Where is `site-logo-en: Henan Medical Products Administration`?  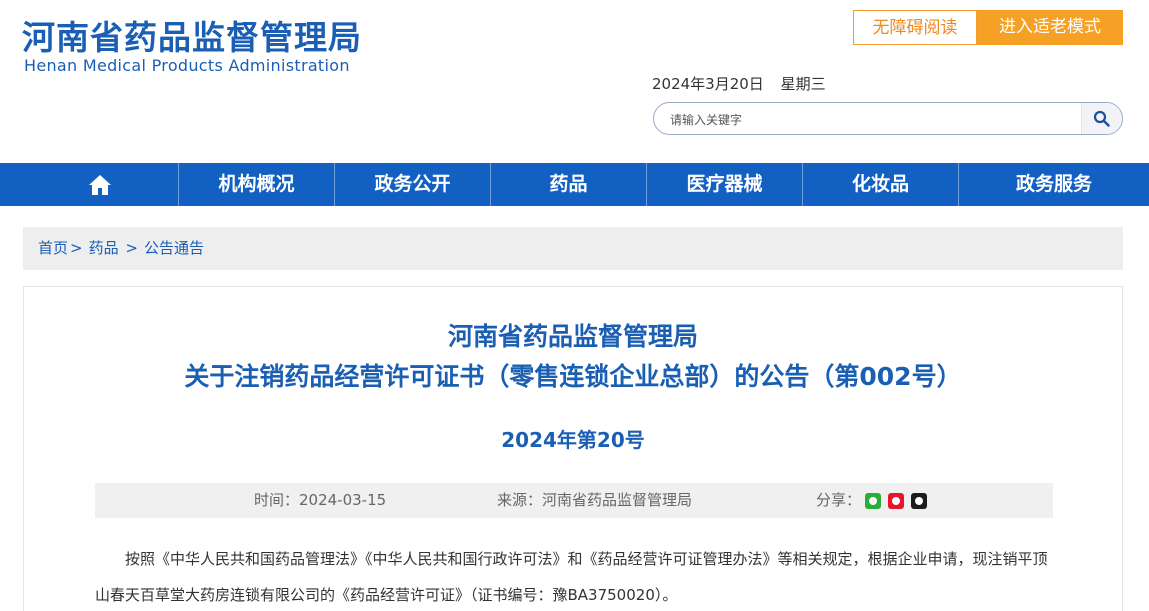 site-logo-en: Henan Medical Products Administration is located at coordinates (187, 65).